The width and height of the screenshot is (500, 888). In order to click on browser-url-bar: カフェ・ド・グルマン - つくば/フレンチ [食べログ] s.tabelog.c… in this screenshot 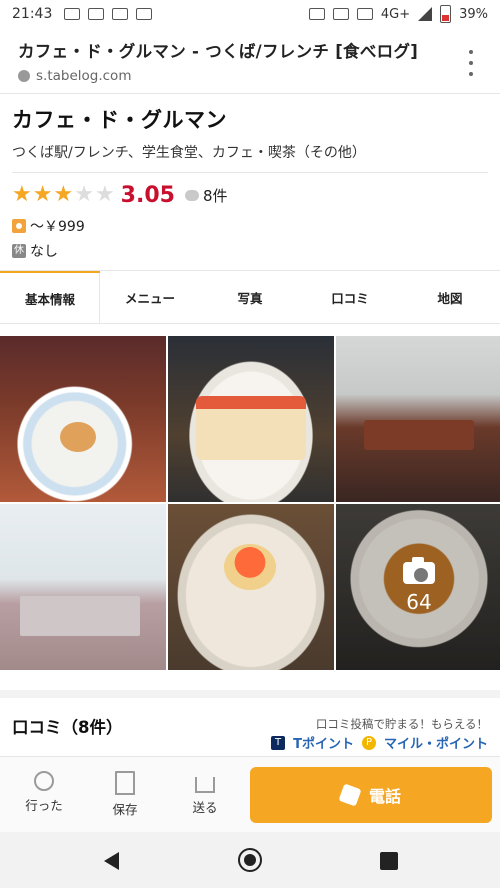, I will do `click(250, 61)`.